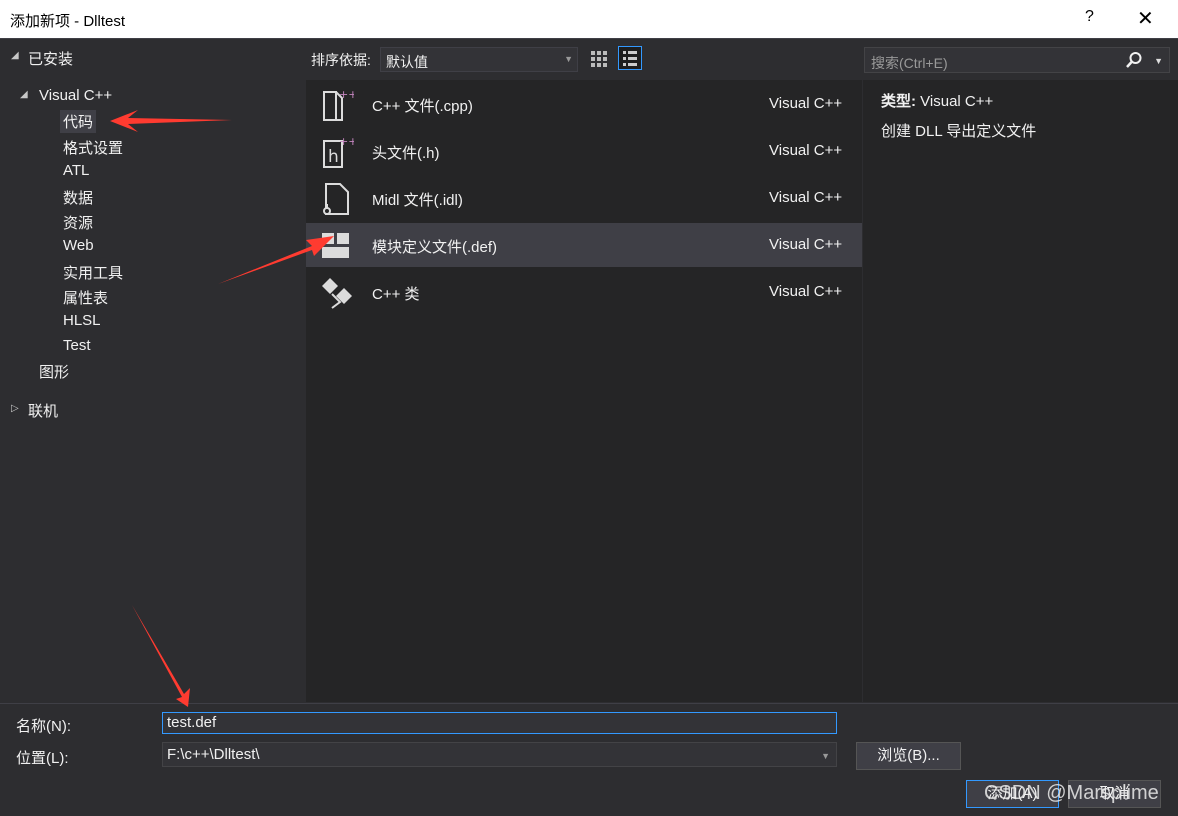 This screenshot has height=816, width=1178. I want to click on watermark-text: CSDN @Marsplime, so click(1071, 793).